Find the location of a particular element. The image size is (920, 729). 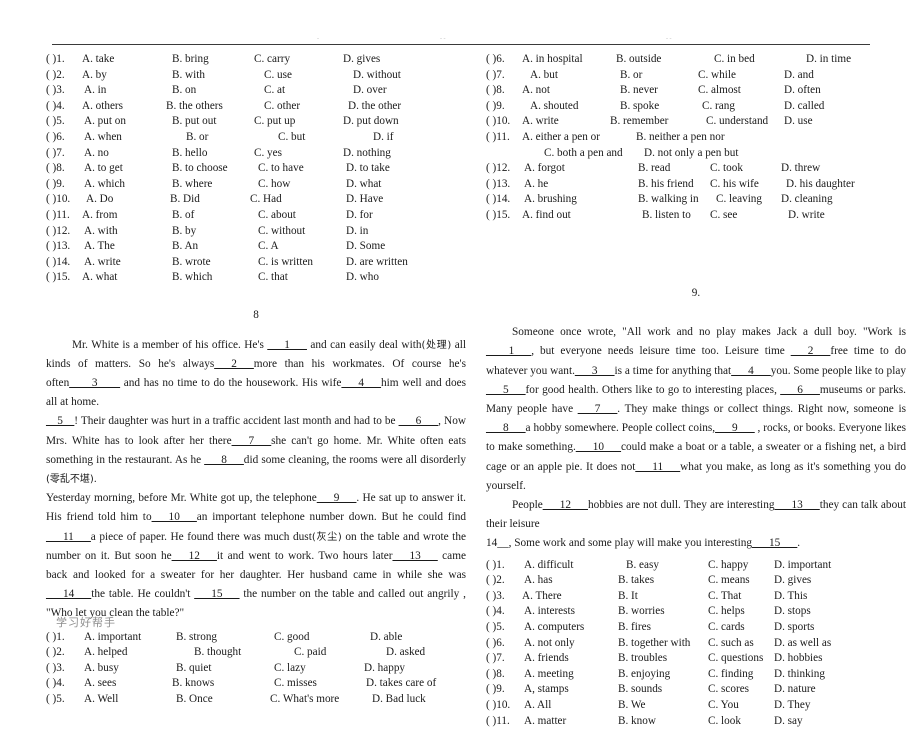

cloze8-option-choice: D. happy is located at coordinates (384, 669).